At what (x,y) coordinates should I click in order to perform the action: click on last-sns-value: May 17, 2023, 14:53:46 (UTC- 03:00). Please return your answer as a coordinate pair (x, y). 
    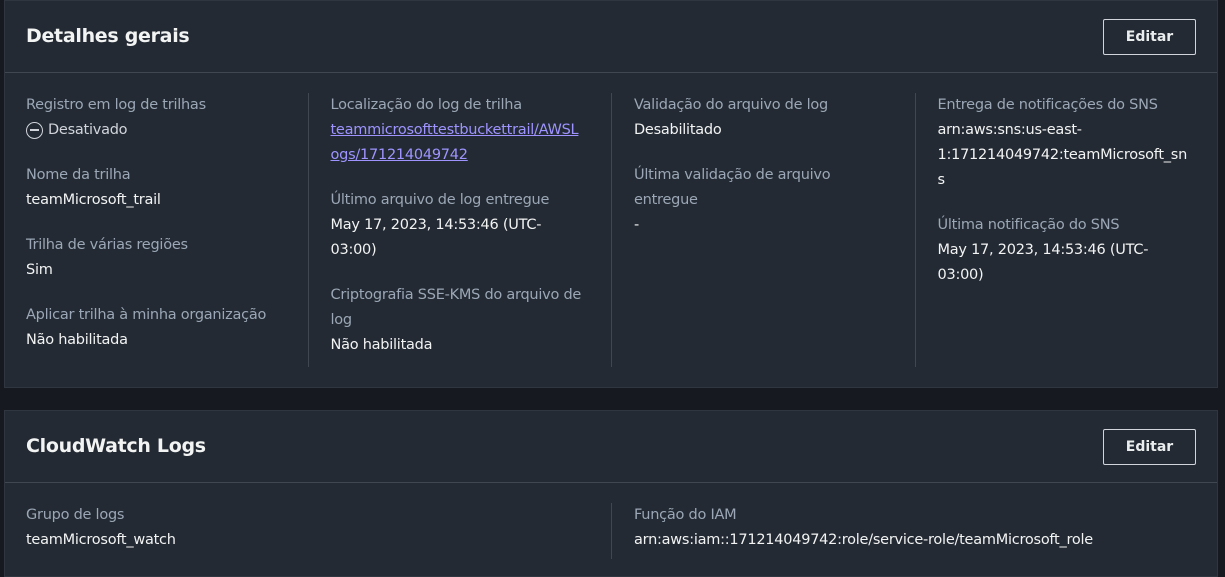
    Looking at the image, I should click on (1068, 263).